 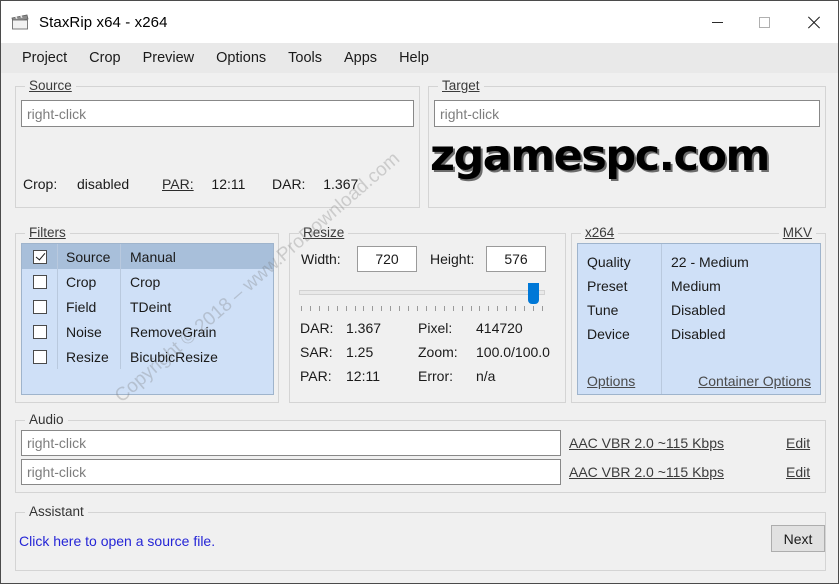 I want to click on filter-value: BicubicResize, so click(x=174, y=356).